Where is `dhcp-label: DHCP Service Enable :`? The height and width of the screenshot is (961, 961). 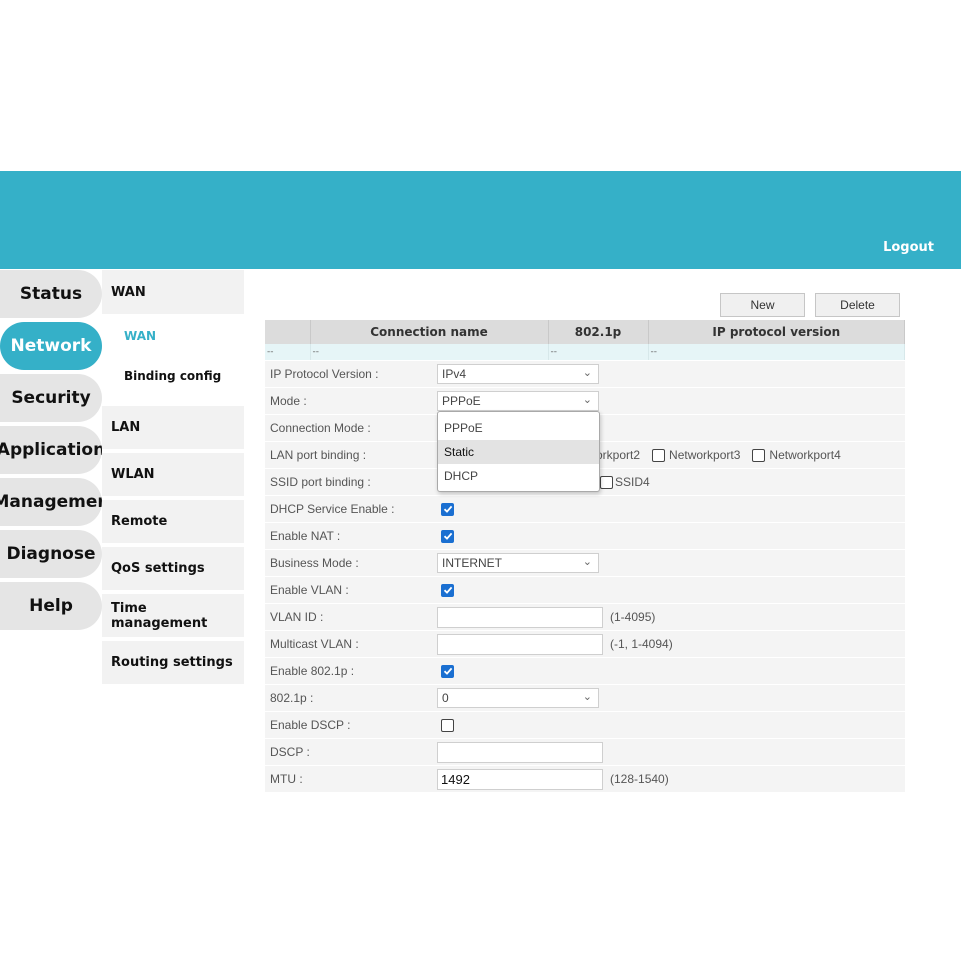 dhcp-label: DHCP Service Enable : is located at coordinates (332, 509).